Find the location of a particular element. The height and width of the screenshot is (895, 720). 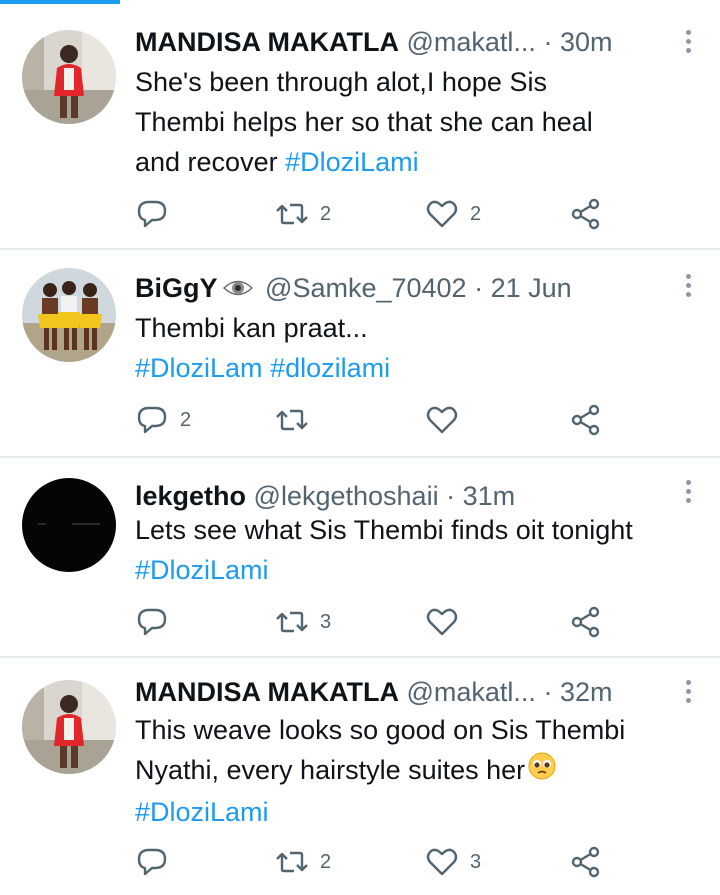

user-handle: @Samke_70402 is located at coordinates (366, 288).